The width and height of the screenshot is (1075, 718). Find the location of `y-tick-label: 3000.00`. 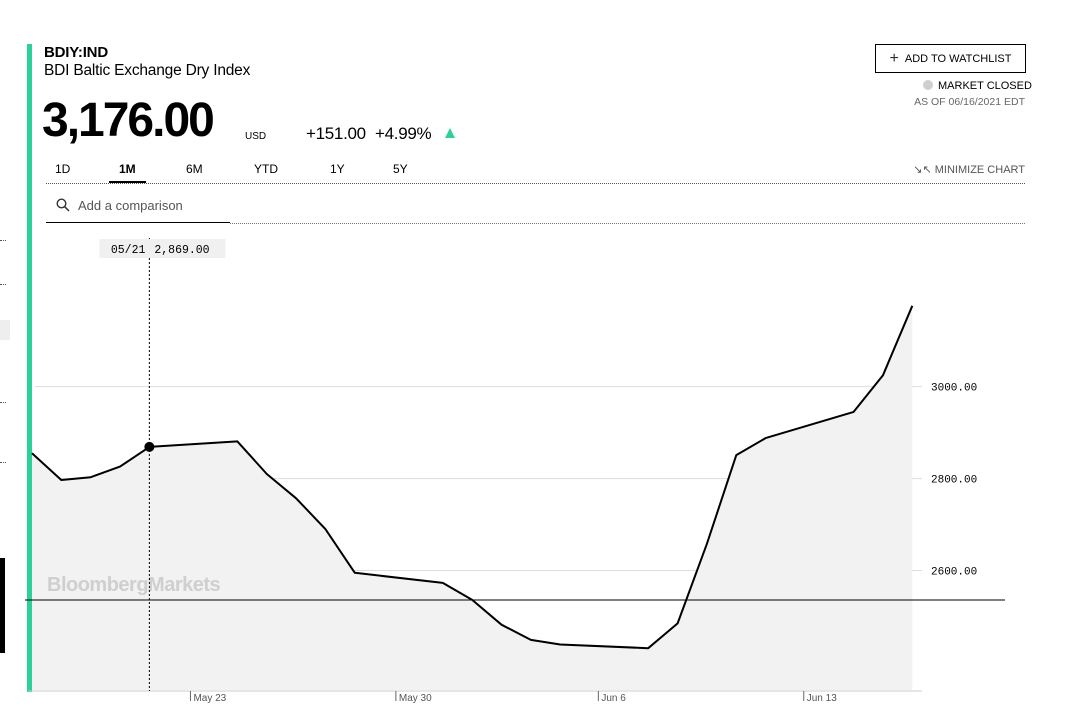

y-tick-label: 3000.00 is located at coordinates (954, 389).